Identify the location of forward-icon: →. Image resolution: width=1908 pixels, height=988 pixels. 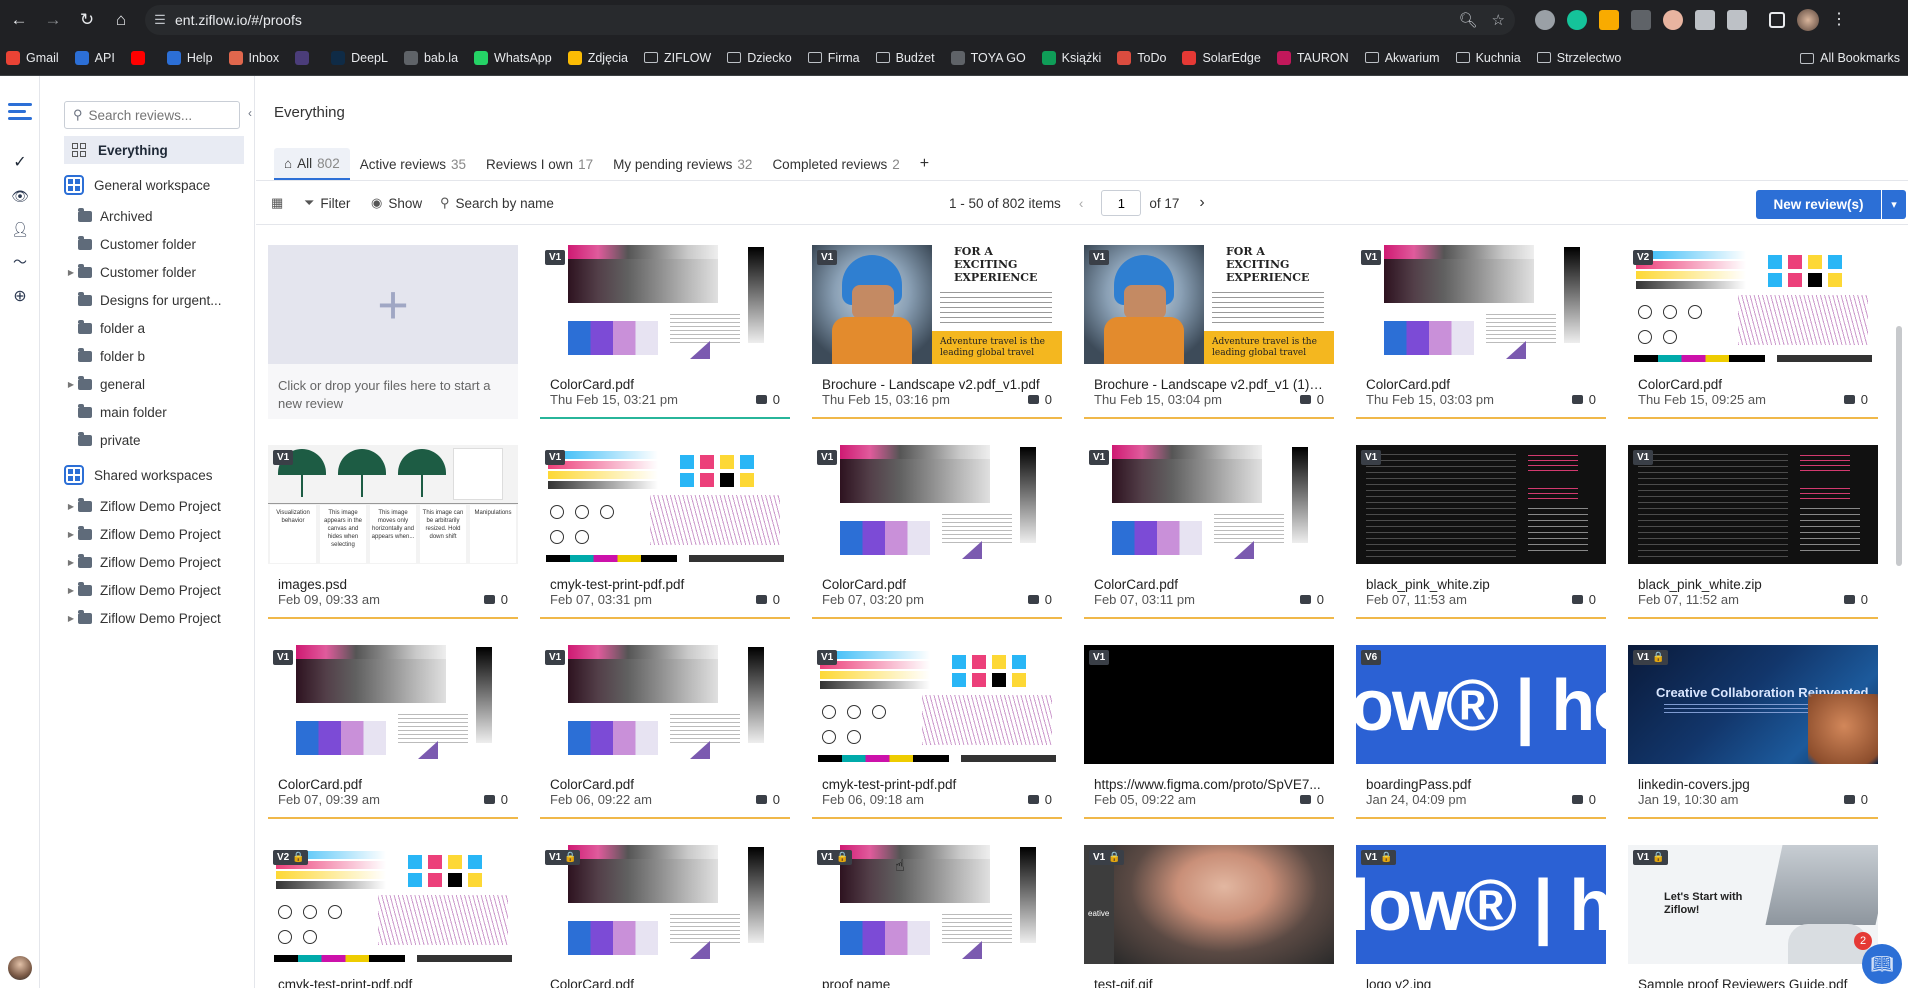
(53, 20).